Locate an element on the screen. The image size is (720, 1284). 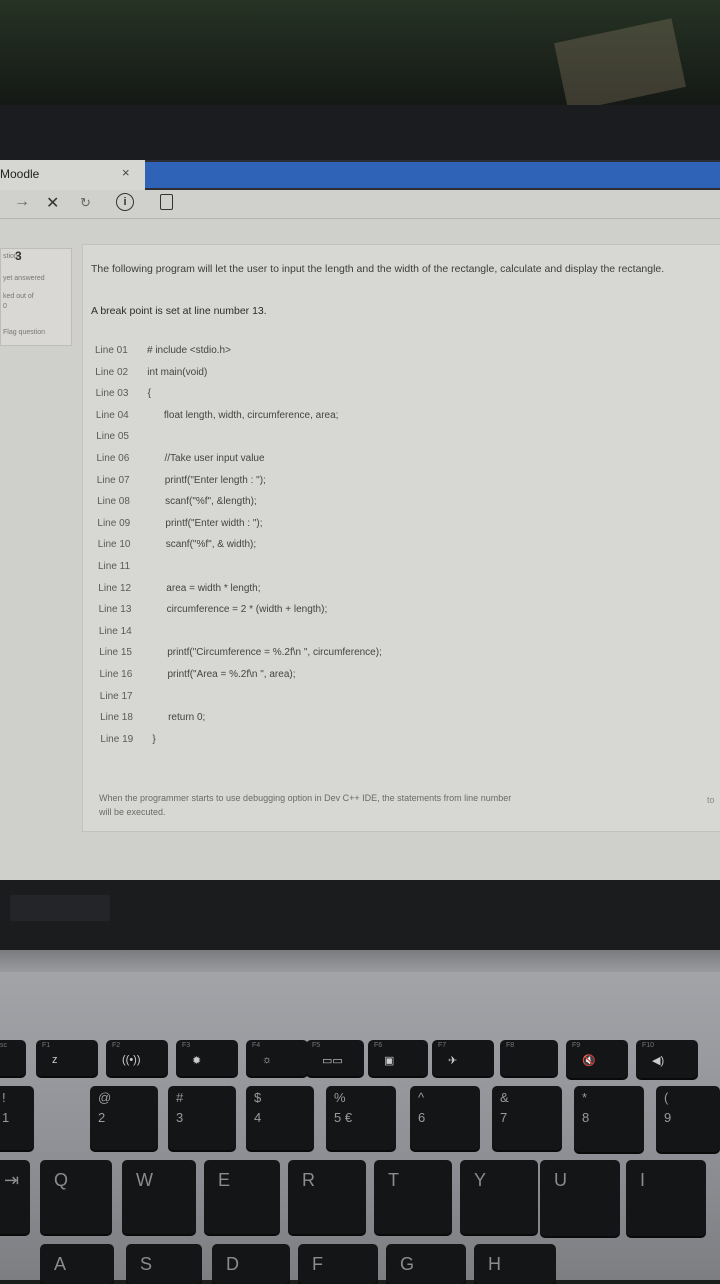
line-number: Line 04 is located at coordinates (112, 415).